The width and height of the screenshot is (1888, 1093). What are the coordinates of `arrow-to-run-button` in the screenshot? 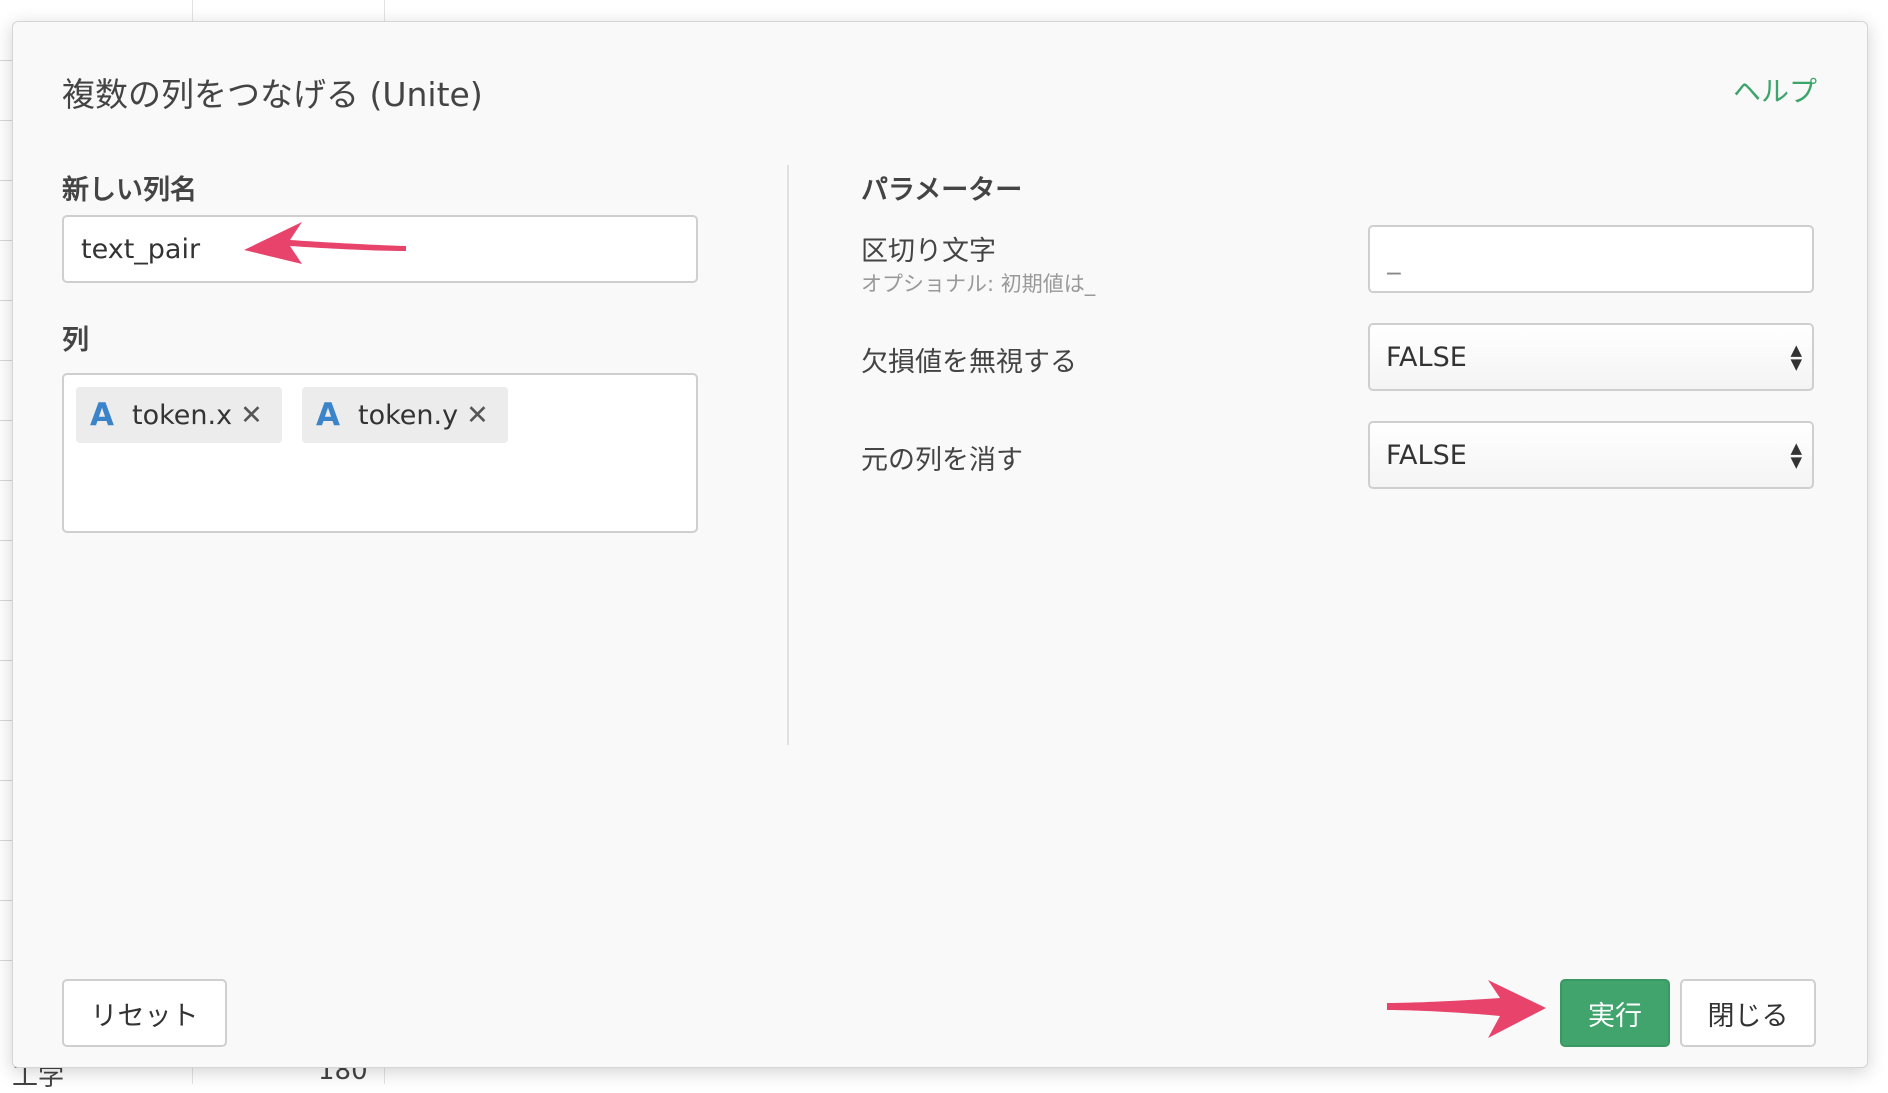 It's located at (1466, 1009).